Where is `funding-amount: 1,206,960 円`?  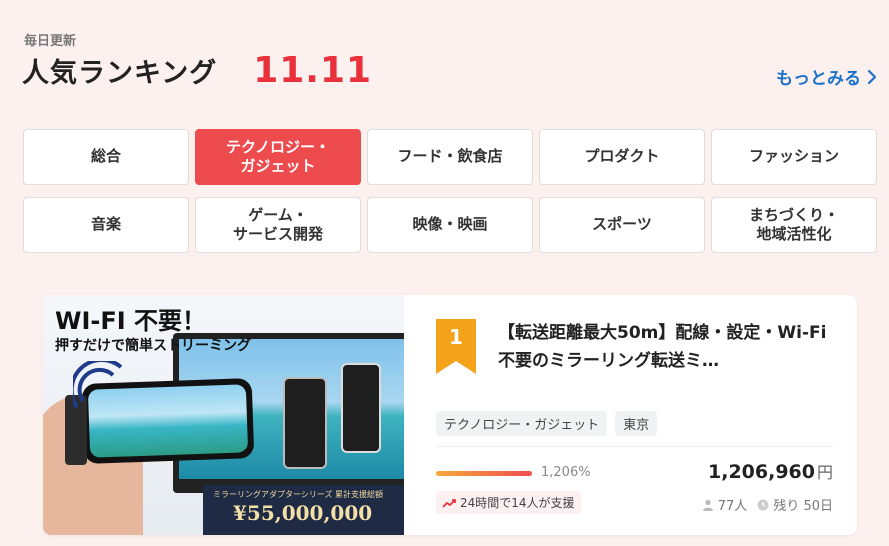
funding-amount: 1,206,960 円 is located at coordinates (770, 471).